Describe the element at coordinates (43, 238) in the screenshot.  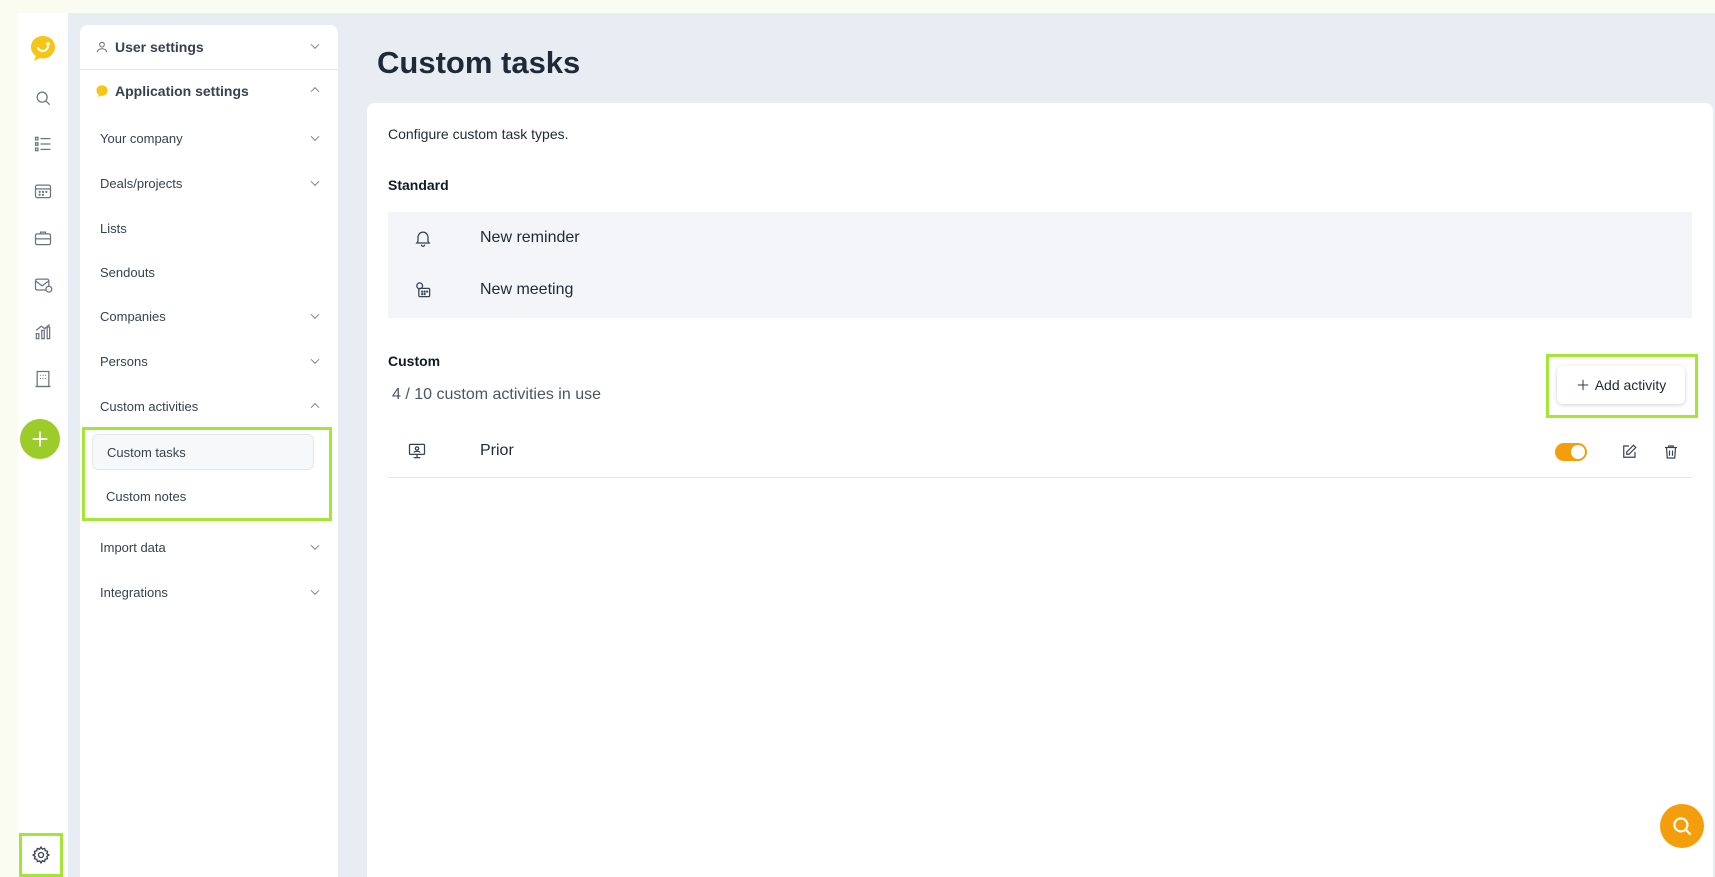
I see `briefcase-icon` at that location.